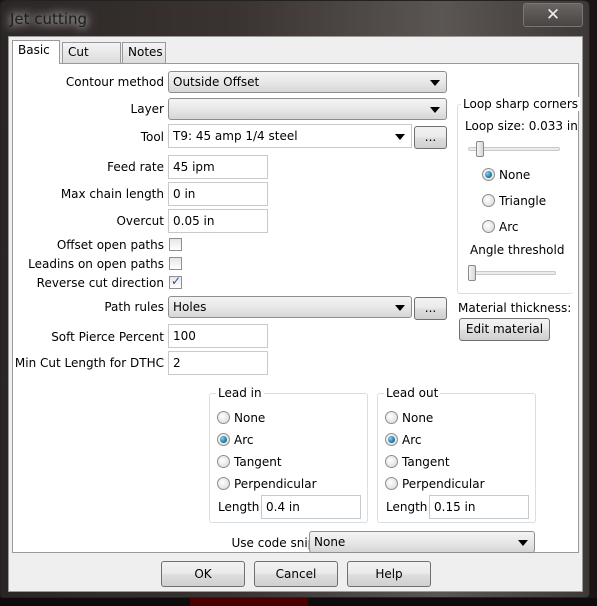 The width and height of the screenshot is (597, 606). Describe the element at coordinates (250, 418) in the screenshot. I see `lead-in-option-none-label: None` at that location.